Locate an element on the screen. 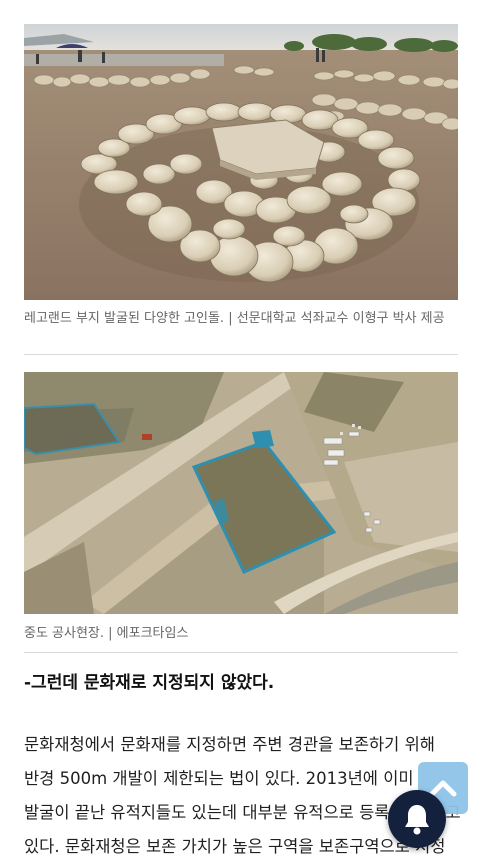 The image size is (480, 866). section-subheading: -그런데 문화재로 지정되지 않았다. is located at coordinates (149, 683).